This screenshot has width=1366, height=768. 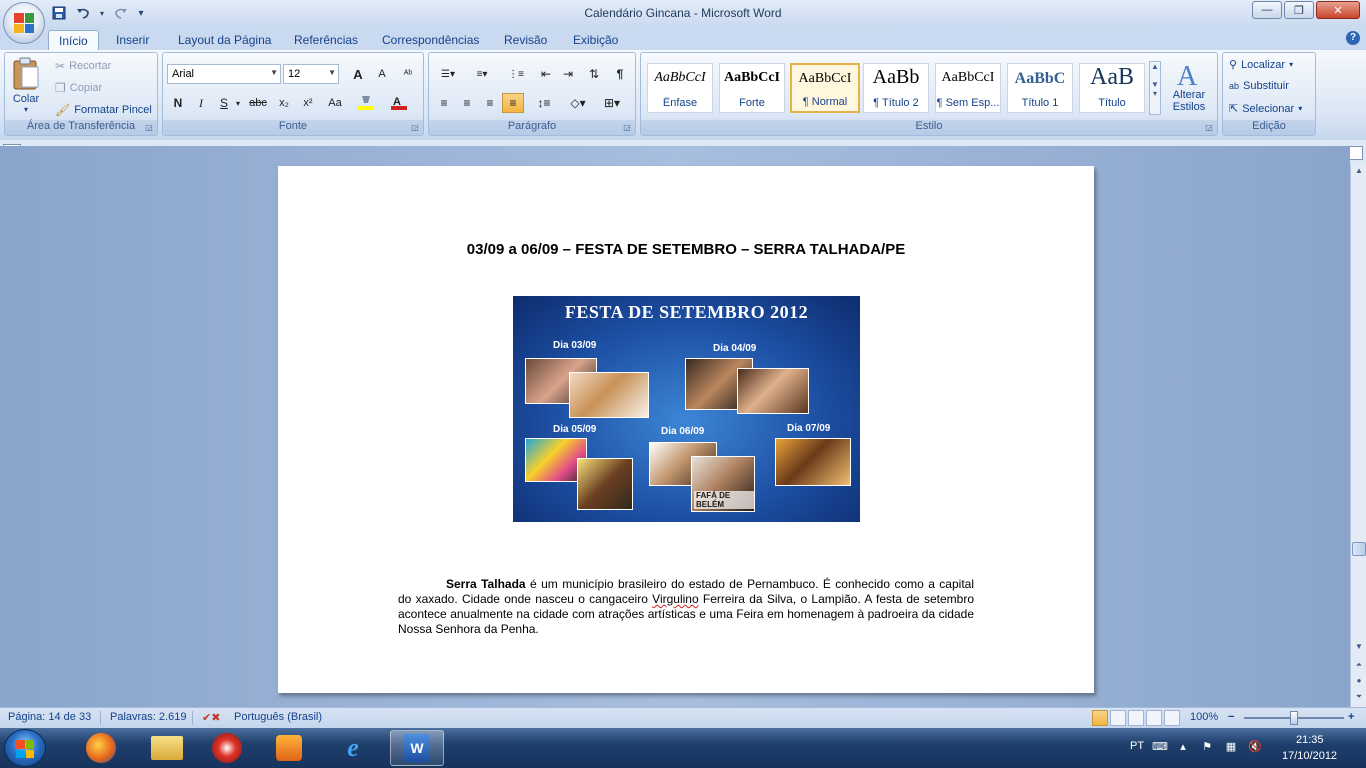 I want to click on print-layout-view-button, so click(x=1100, y=718).